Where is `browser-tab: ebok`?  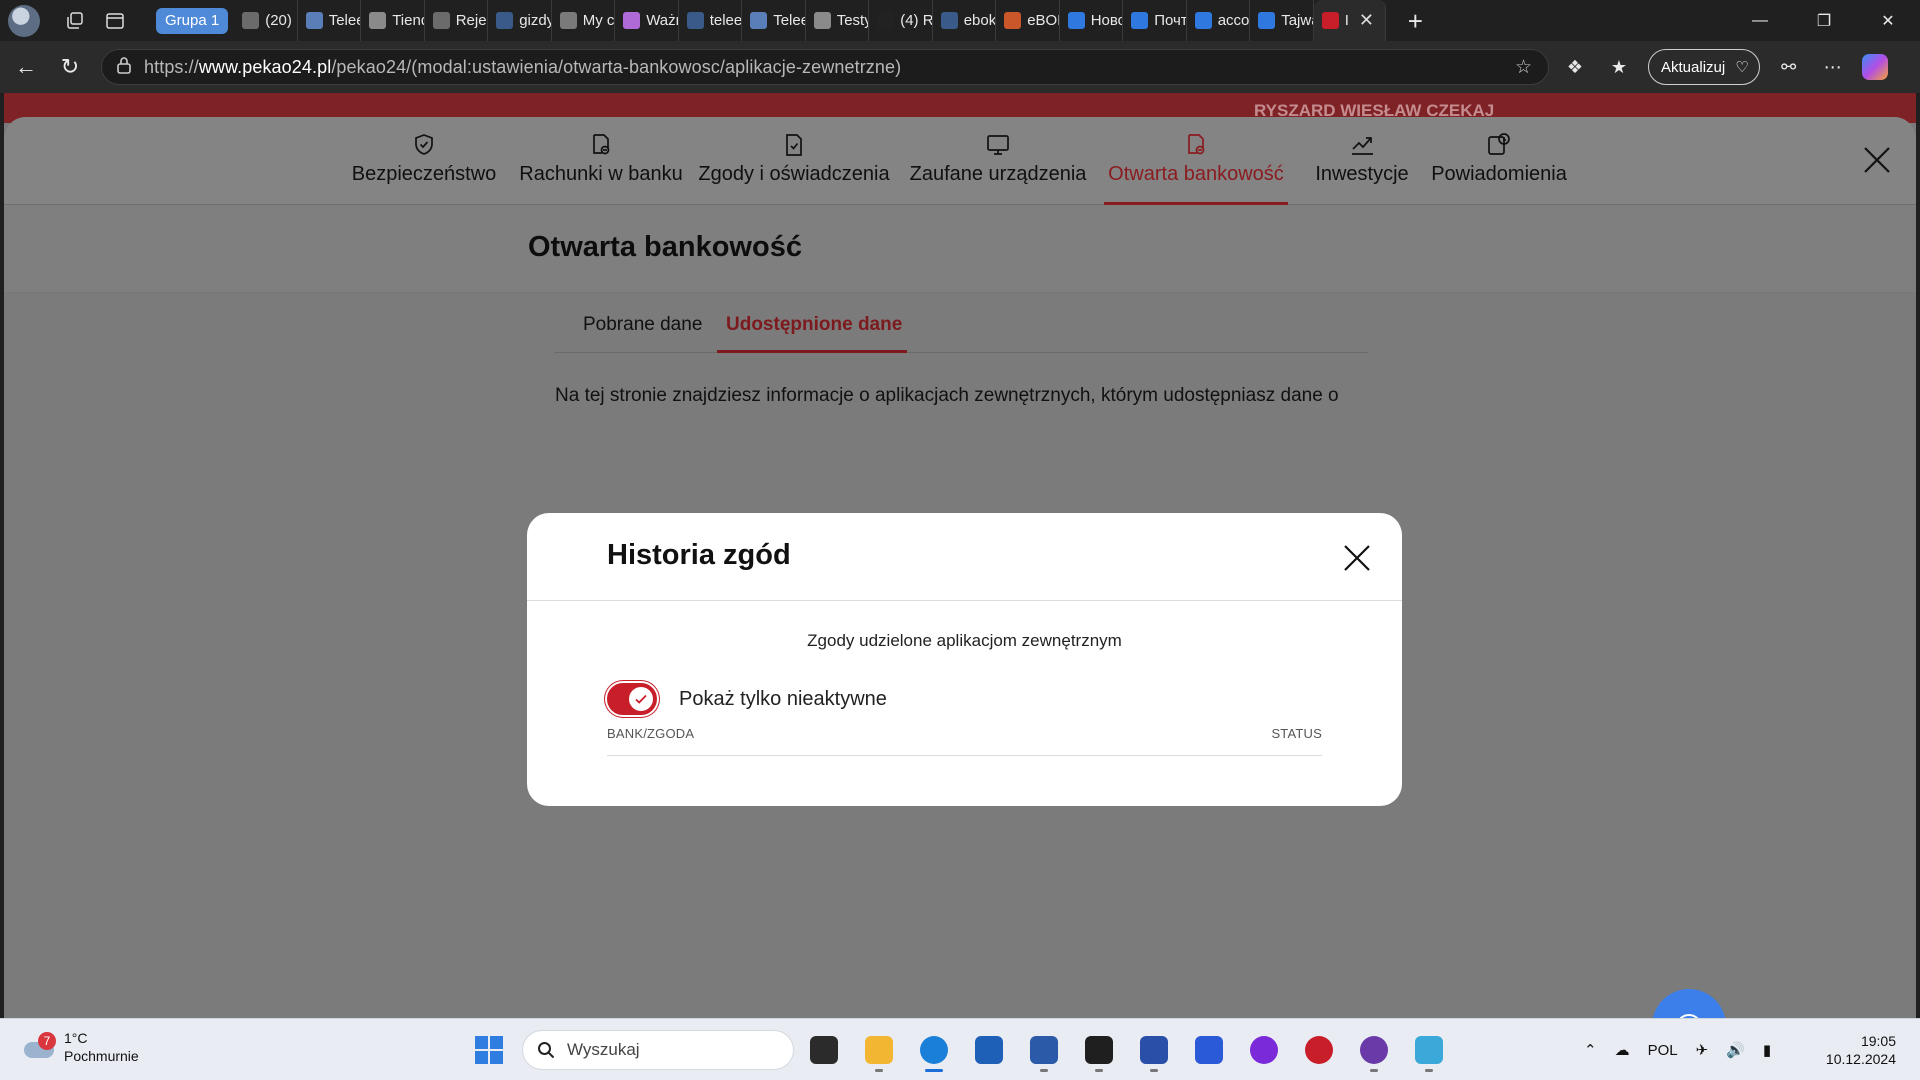
browser-tab: ebok is located at coordinates (965, 20).